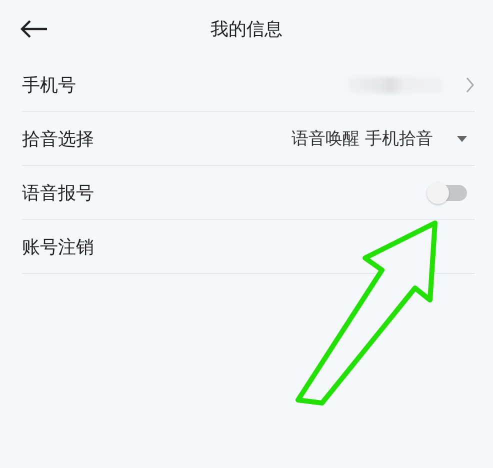 The image size is (493, 468). What do you see at coordinates (152, 138) in the screenshot?
I see `setting-label: 拾音选择` at bounding box center [152, 138].